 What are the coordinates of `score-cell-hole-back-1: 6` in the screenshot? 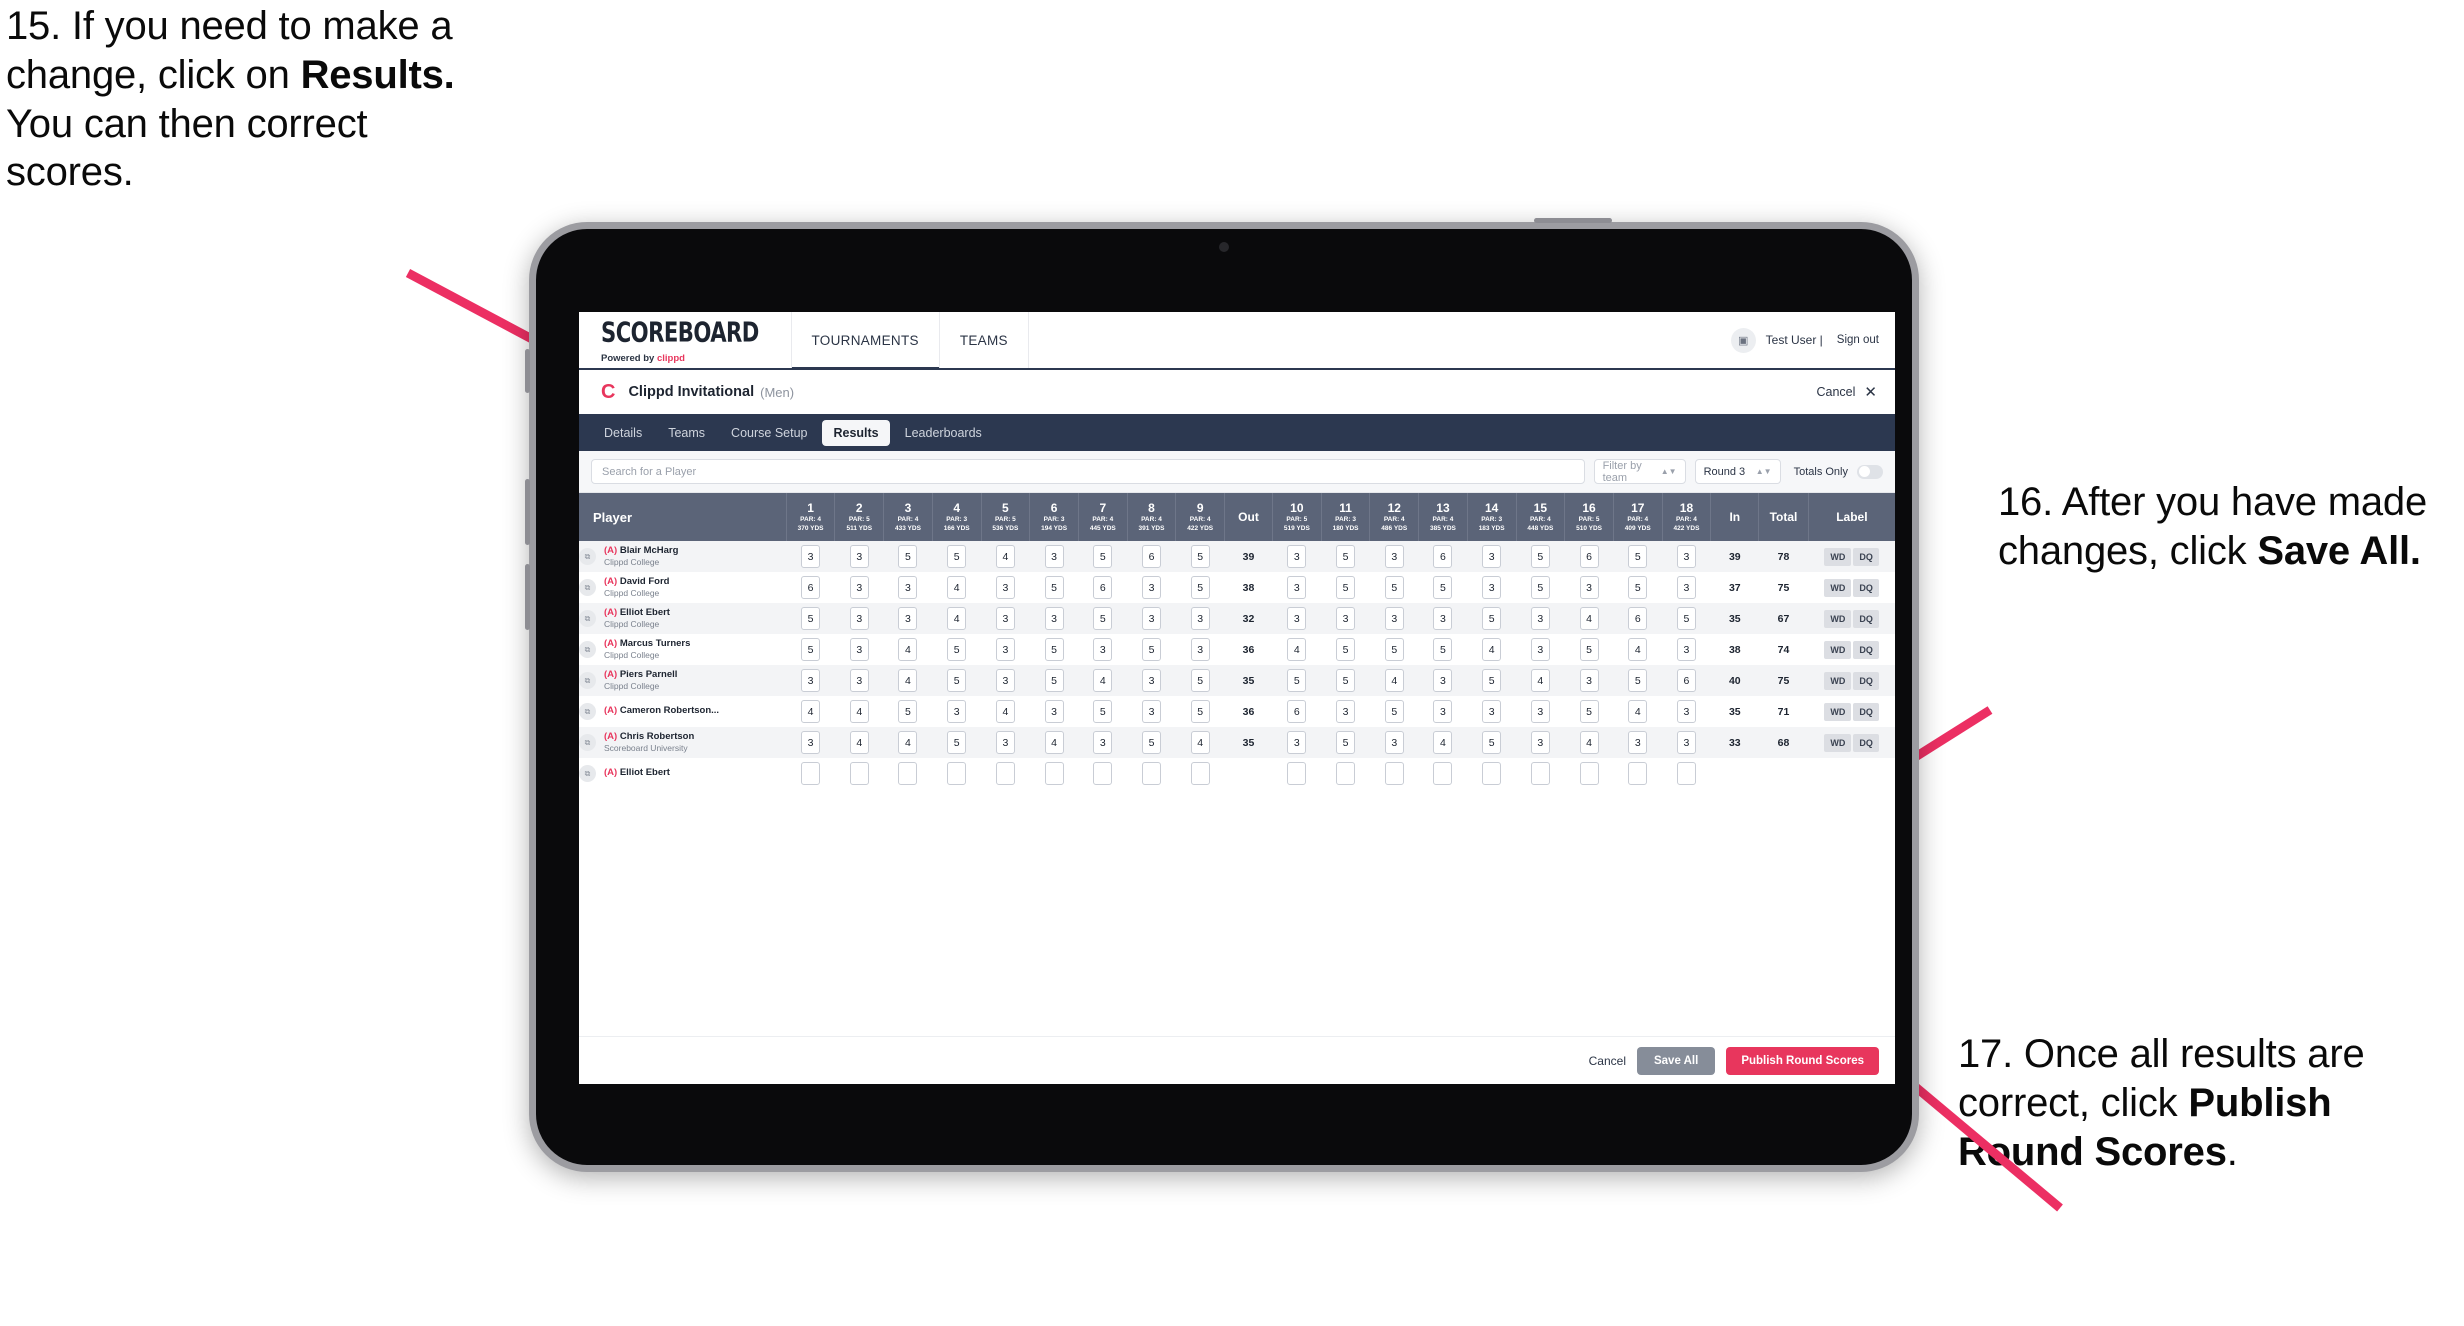 It's located at (1296, 711).